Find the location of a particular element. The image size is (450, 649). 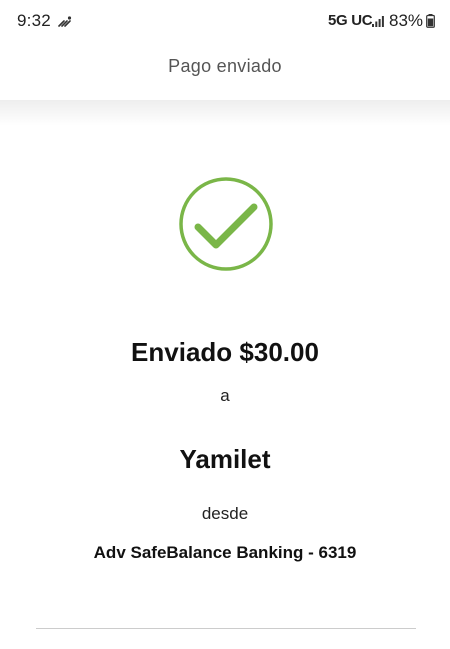

page-title: Pago enviado is located at coordinates (225, 66).